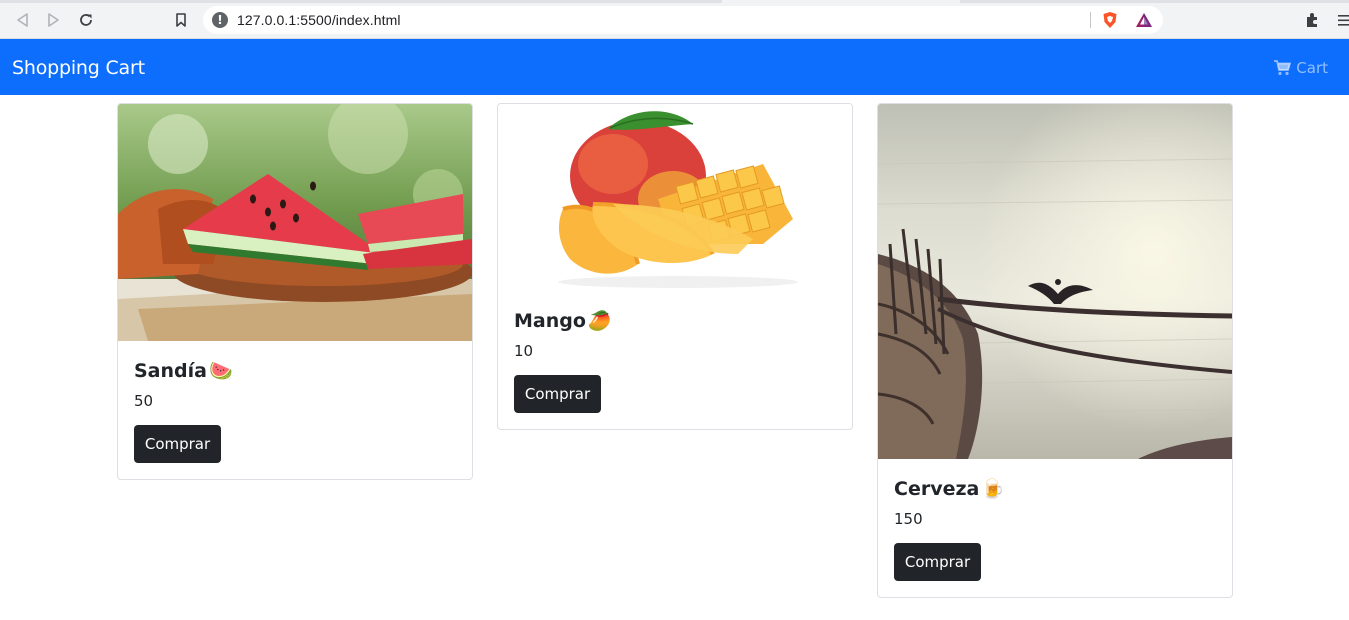 The image size is (1349, 620). I want to click on beer-icon: 🍺, so click(993, 489).